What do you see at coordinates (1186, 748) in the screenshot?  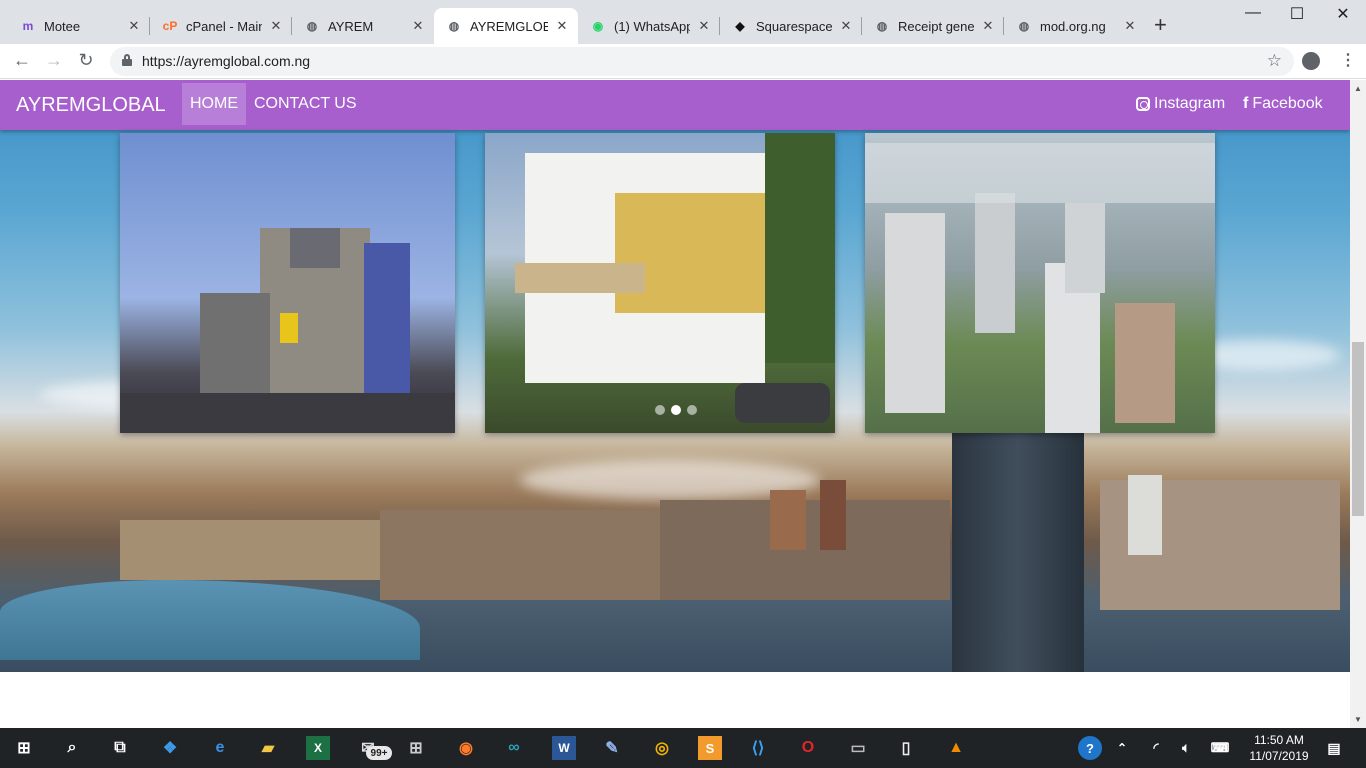 I see `volume-icon: 🔈︎` at bounding box center [1186, 748].